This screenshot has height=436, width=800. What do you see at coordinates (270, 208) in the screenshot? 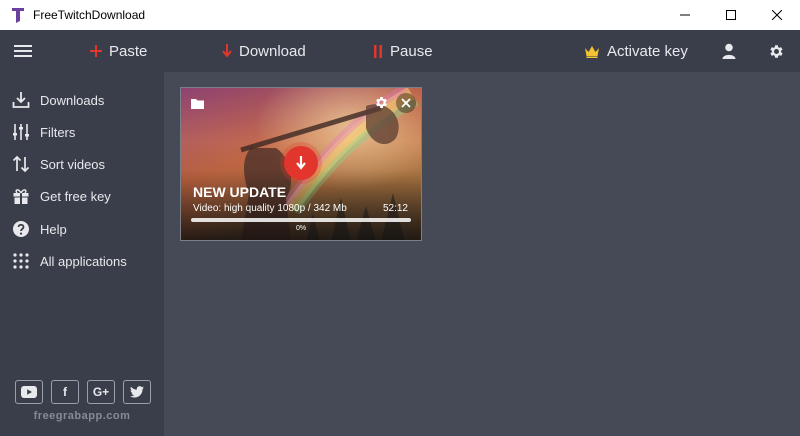
I see `video-quality-info: Video: high quality 1080p / 342 Mb` at bounding box center [270, 208].